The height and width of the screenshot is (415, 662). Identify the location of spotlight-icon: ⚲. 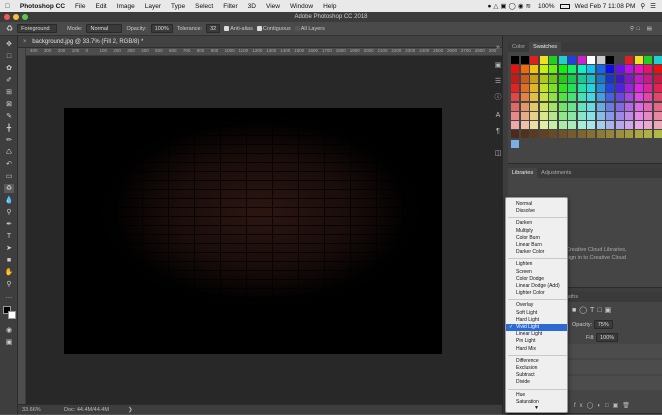
(642, 6).